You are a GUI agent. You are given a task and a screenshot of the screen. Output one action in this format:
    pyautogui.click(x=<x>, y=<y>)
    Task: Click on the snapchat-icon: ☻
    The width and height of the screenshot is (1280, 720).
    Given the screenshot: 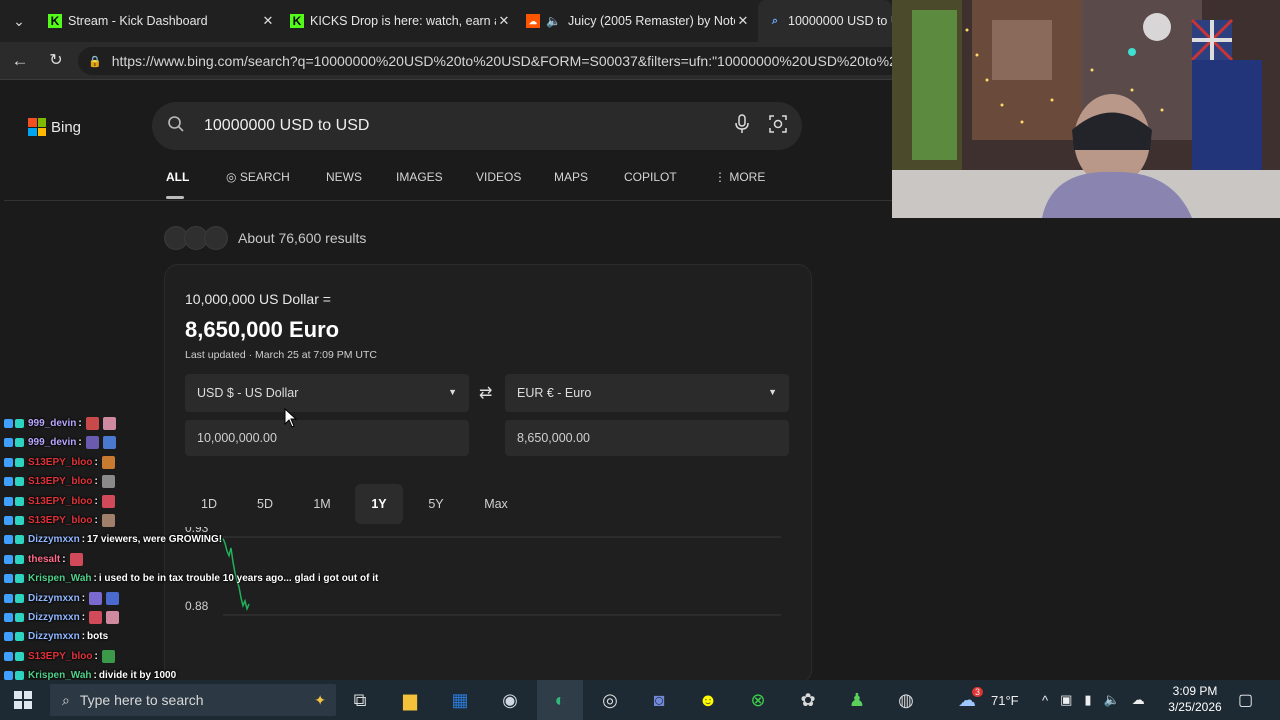 What is the action you would take?
    pyautogui.click(x=708, y=700)
    